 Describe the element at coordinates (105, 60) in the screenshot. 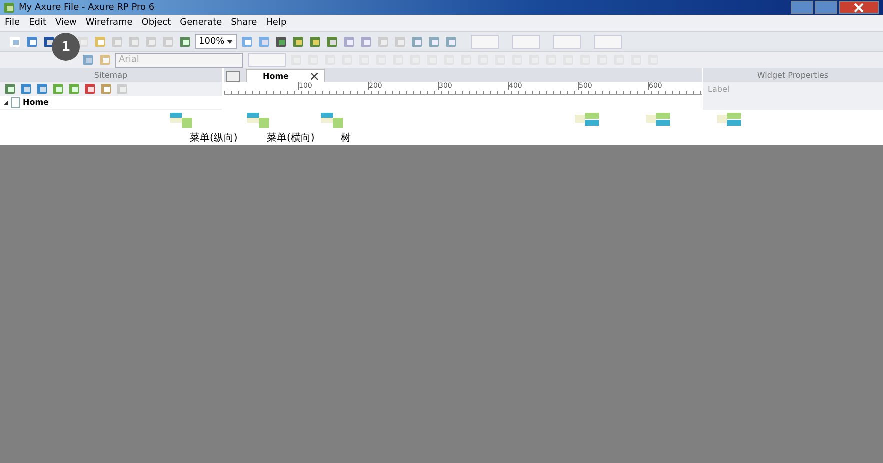

I see `brush-icon` at that location.